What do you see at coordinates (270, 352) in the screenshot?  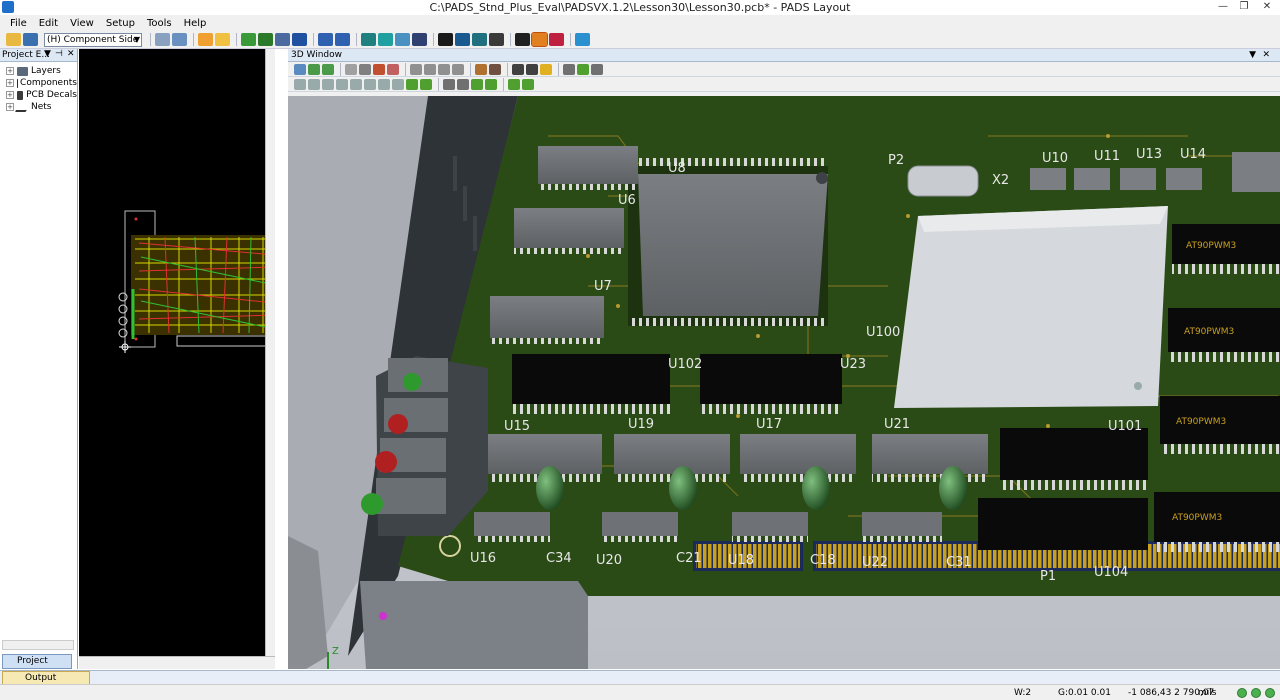 I see `layout-vertical-scrollbar` at bounding box center [270, 352].